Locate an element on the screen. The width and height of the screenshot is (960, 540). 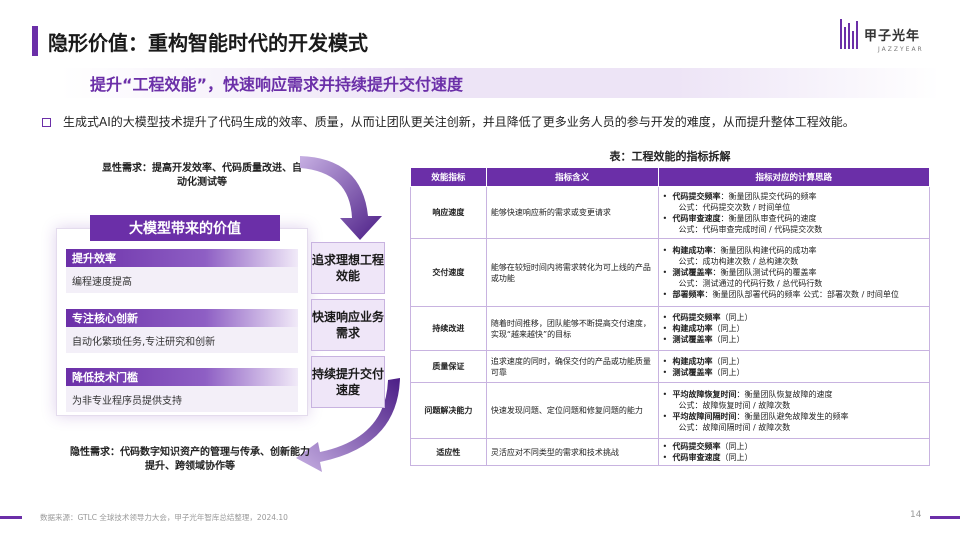
value-box-heading: 大模型带来的价值 is located at coordinates (185, 228).